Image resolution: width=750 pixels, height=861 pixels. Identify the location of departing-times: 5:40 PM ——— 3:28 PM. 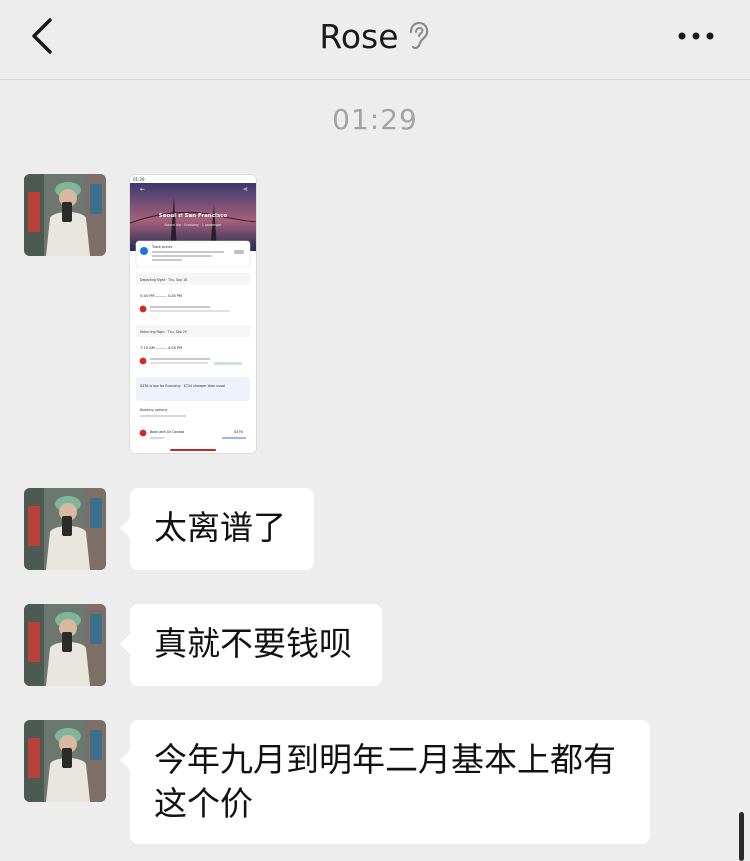
(161, 296).